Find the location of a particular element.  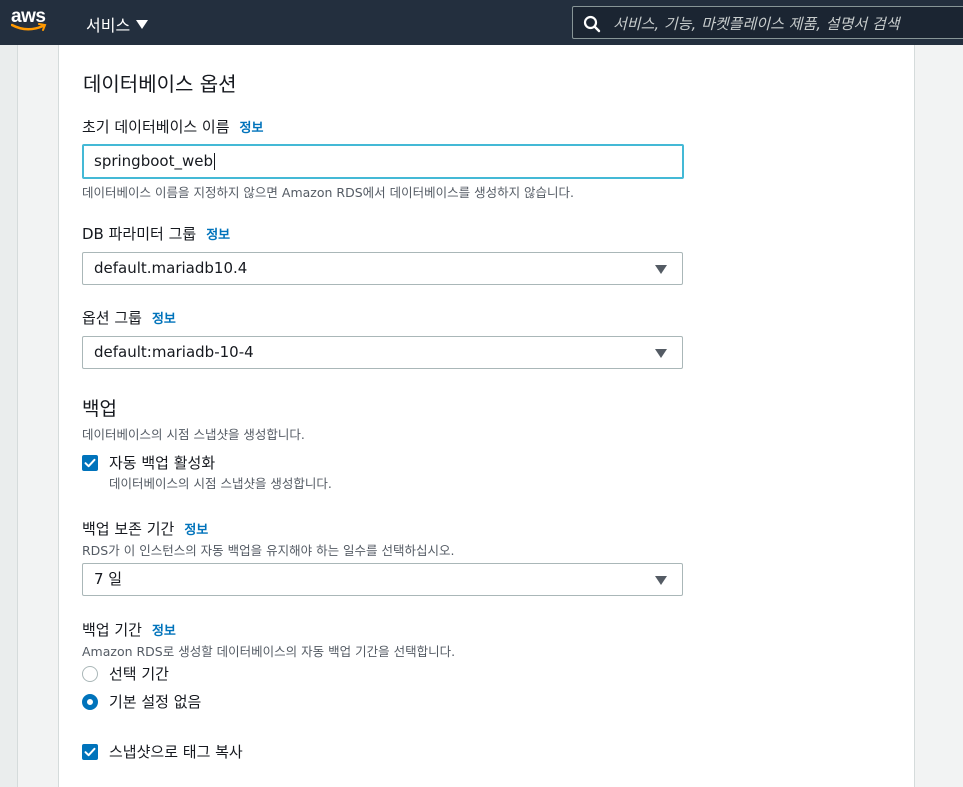

aws-logo: aws is located at coordinates (31, 21).